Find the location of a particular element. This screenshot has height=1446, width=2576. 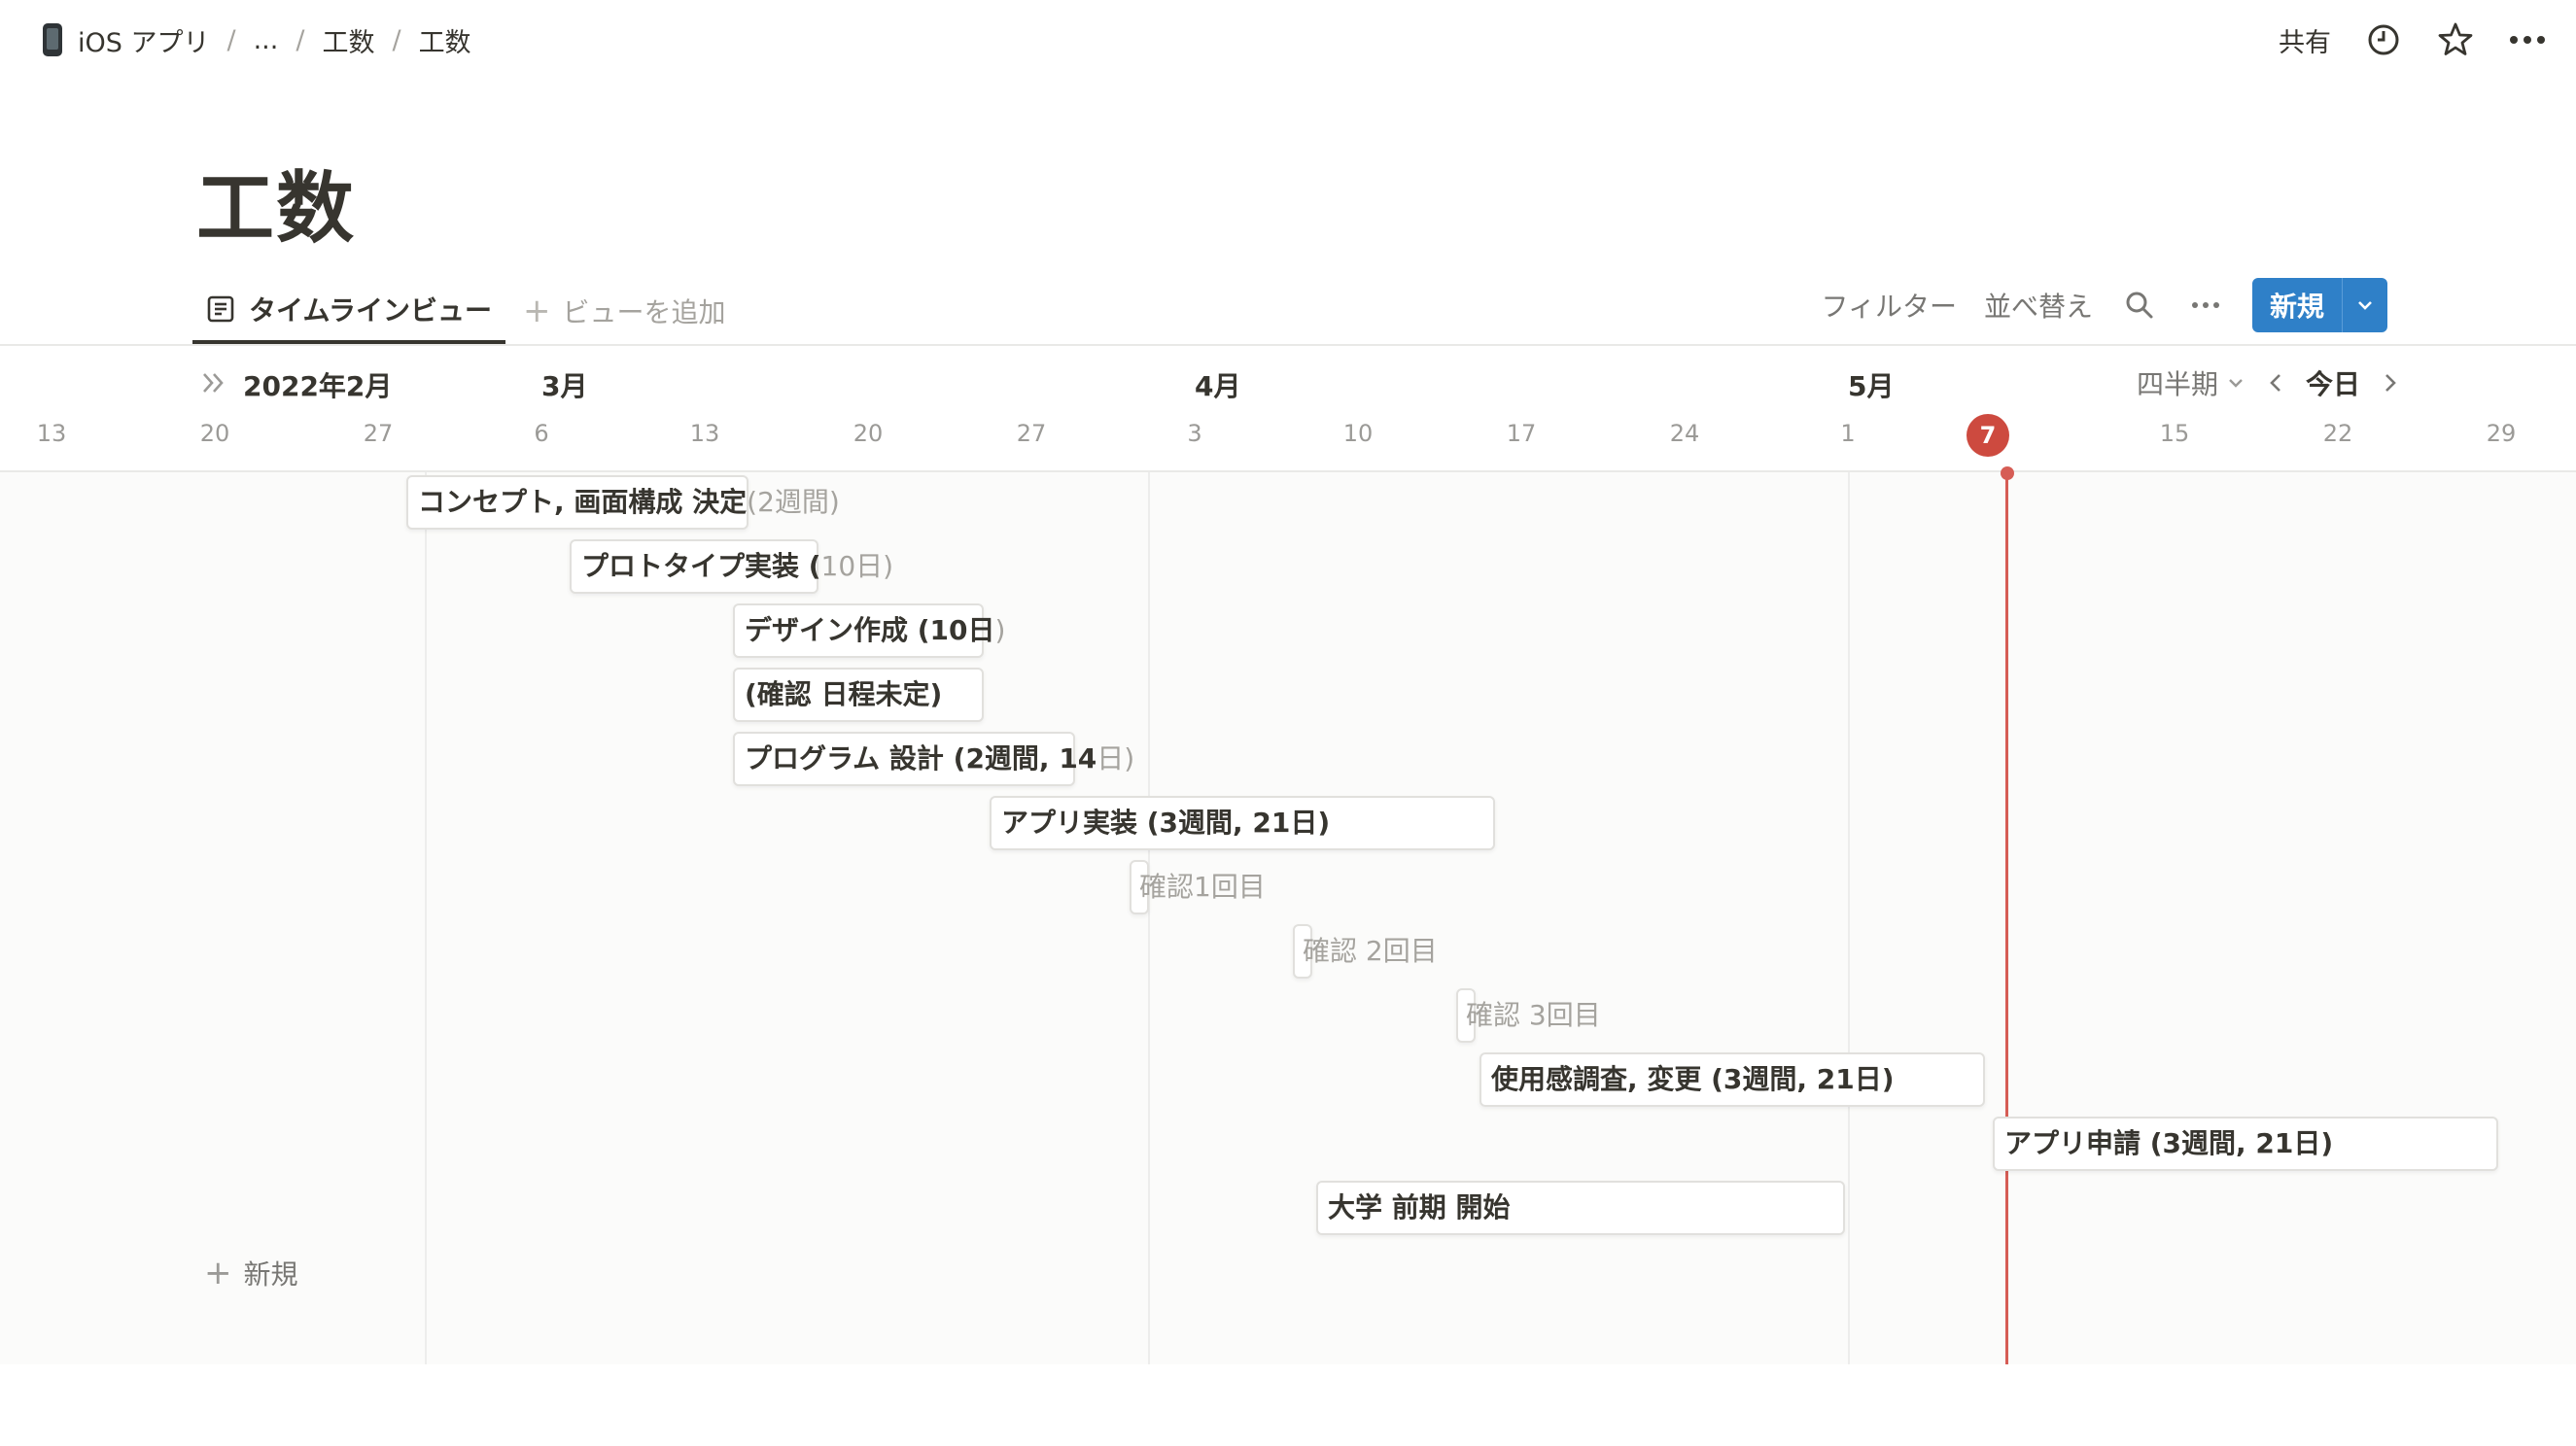

item-title: 確認 3回目 is located at coordinates (1534, 1015).